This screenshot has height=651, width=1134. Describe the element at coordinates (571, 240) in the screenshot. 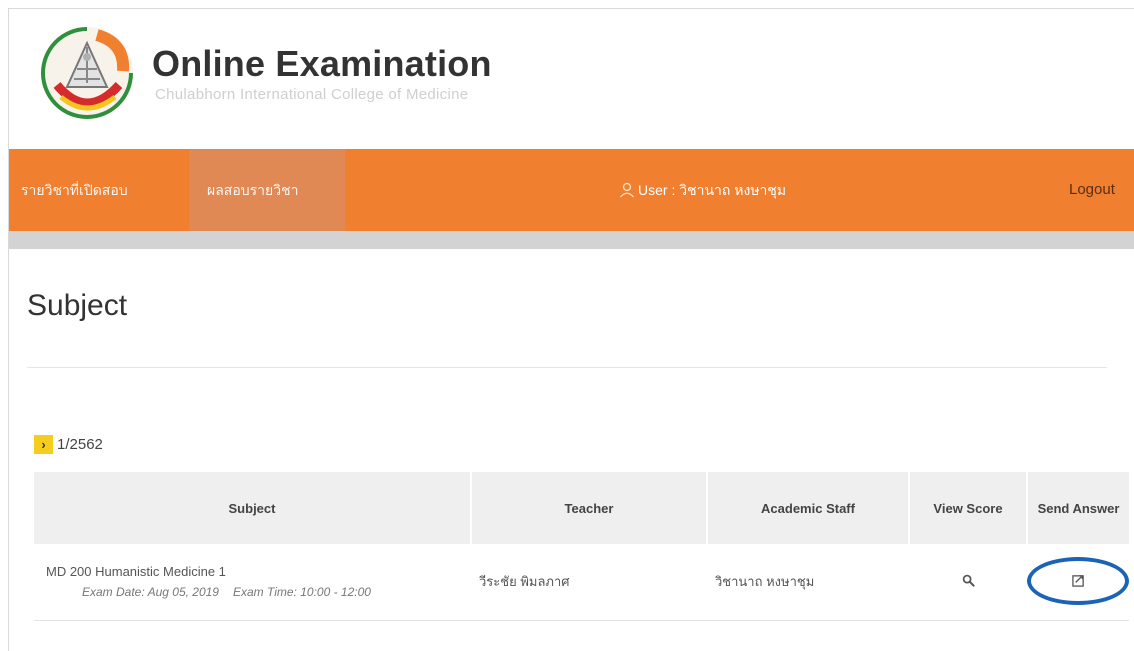

I see `sub-navbar-strip` at that location.